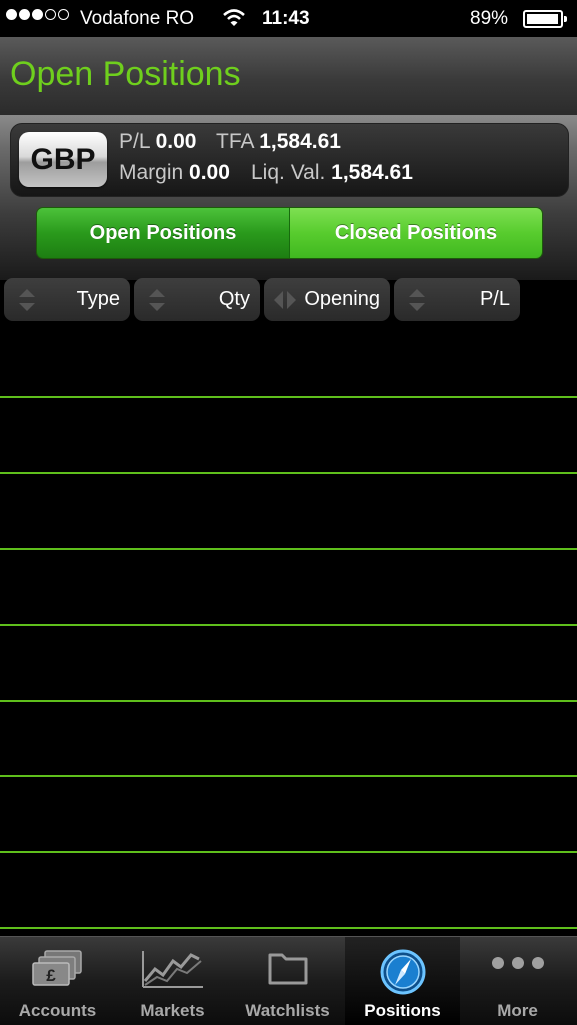 Image resolution: width=577 pixels, height=1025 pixels. What do you see at coordinates (197, 299) in the screenshot?
I see `column-header-qty: Qty` at bounding box center [197, 299].